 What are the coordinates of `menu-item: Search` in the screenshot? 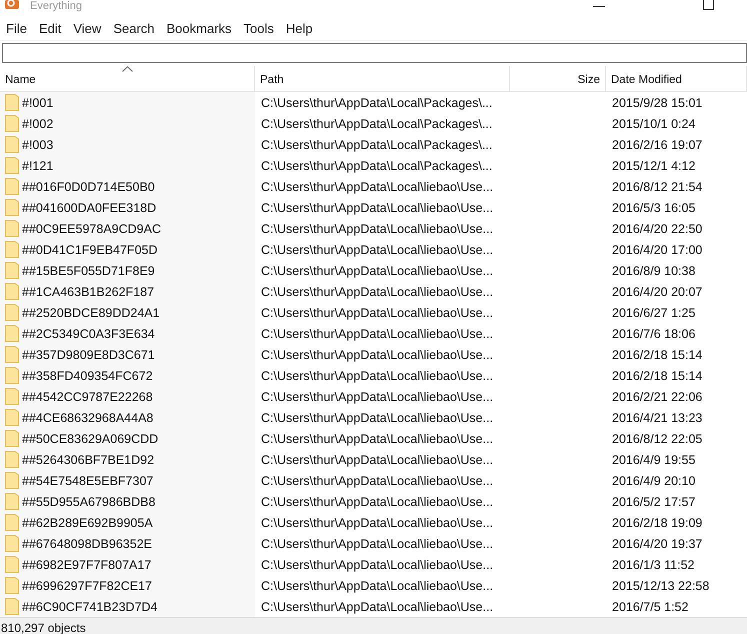 It's located at (134, 29).